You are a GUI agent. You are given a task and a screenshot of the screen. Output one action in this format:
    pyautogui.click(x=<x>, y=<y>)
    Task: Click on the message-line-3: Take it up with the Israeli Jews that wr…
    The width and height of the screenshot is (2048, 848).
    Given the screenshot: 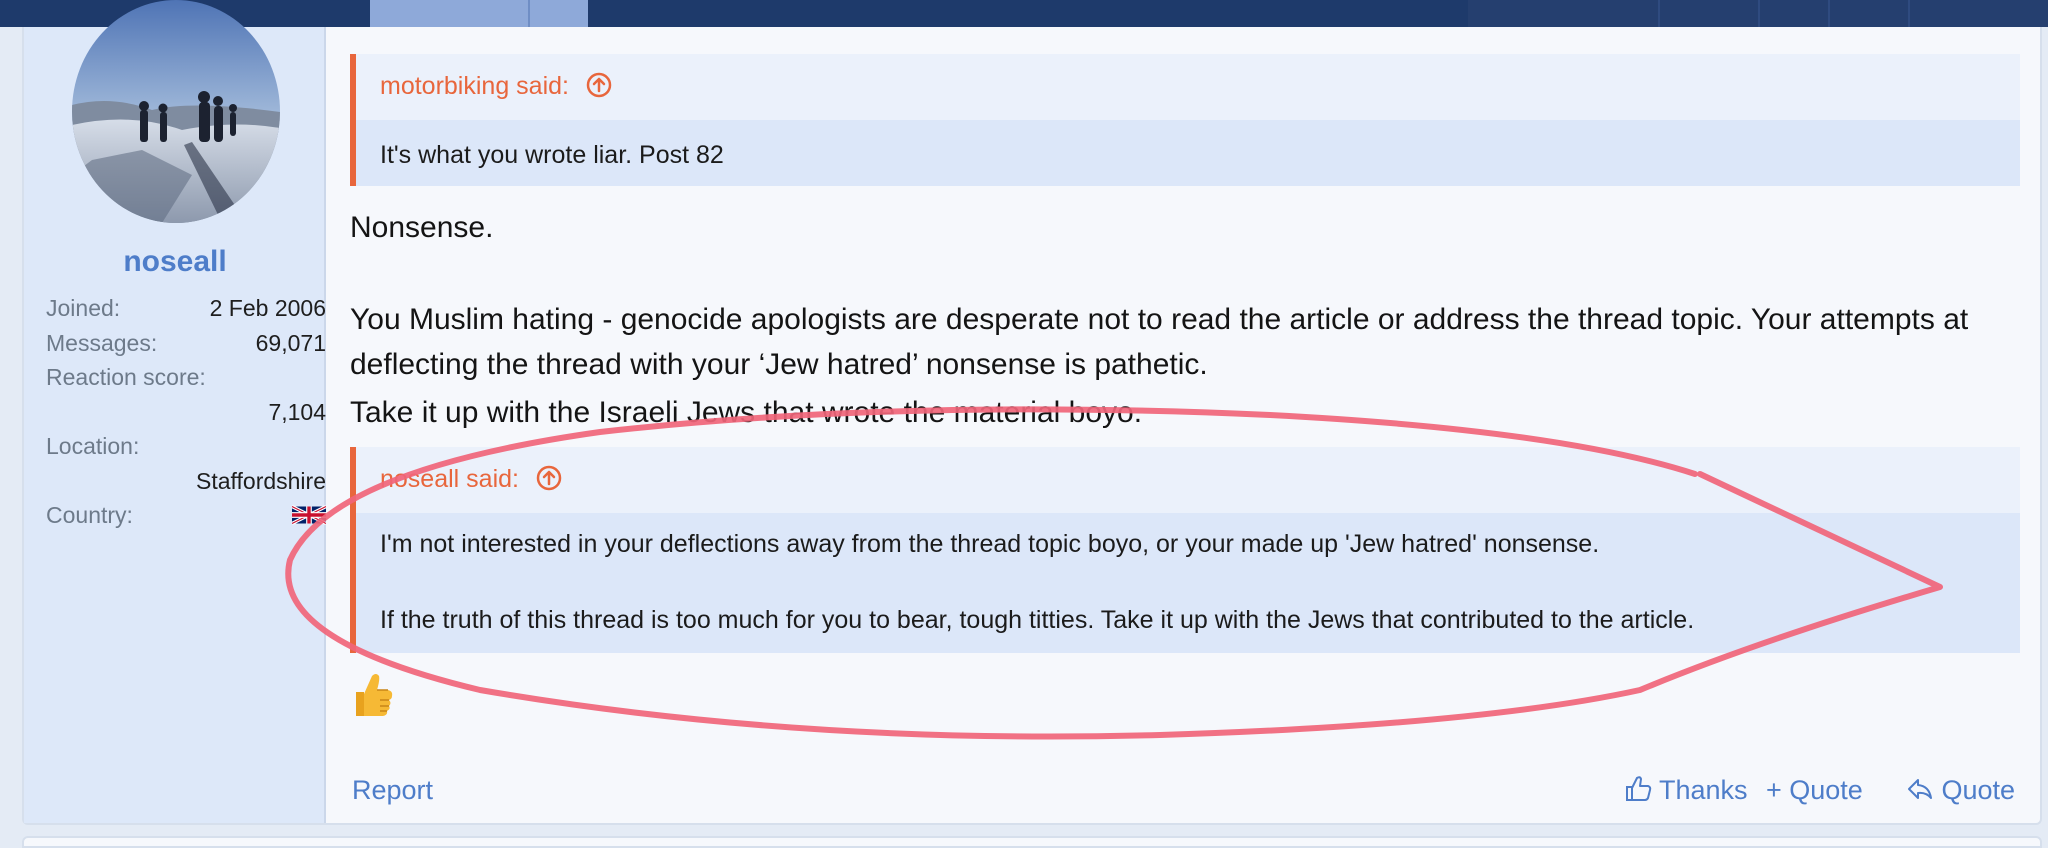 What is the action you would take?
    pyautogui.click(x=746, y=412)
    